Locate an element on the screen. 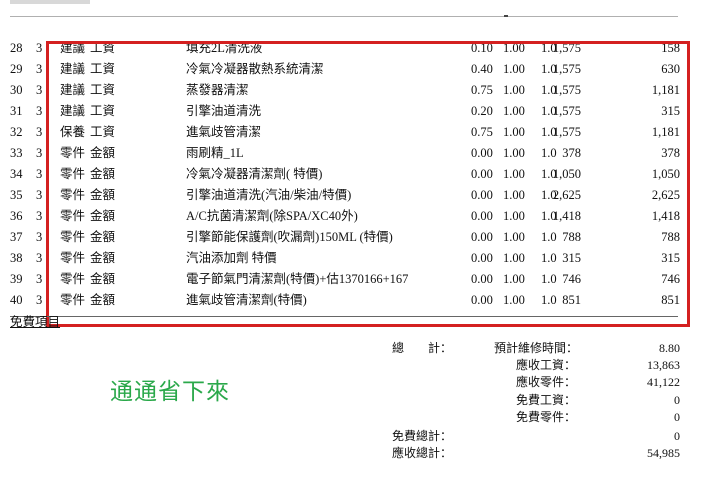 The width and height of the screenshot is (720, 481). annotation-text: 通通省下來 is located at coordinates (170, 392).